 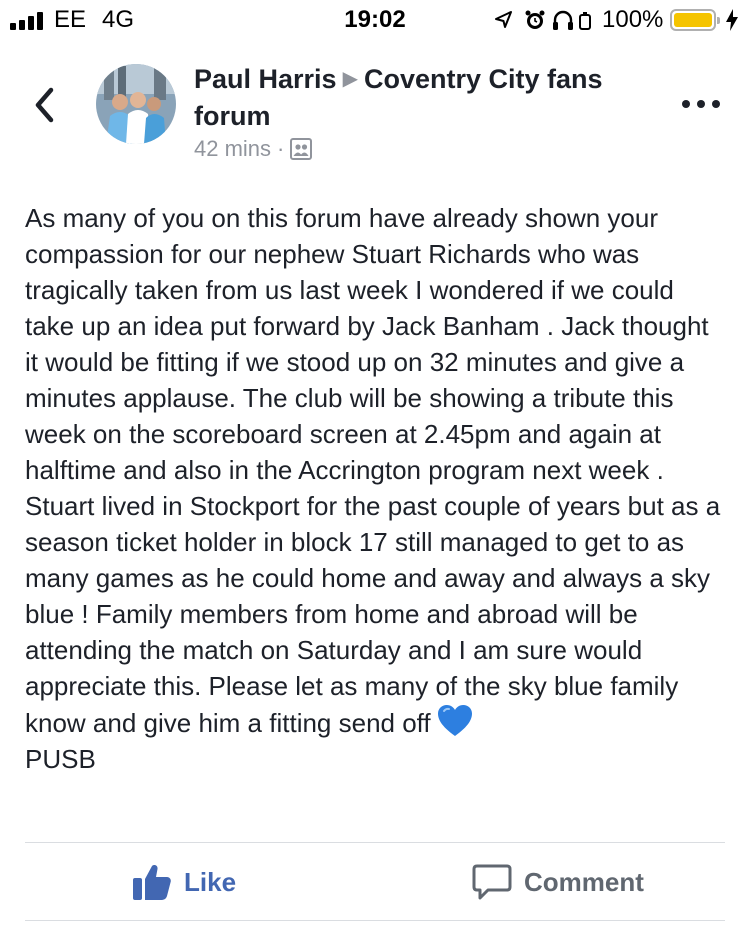 I want to click on divider-top, so click(x=375, y=842).